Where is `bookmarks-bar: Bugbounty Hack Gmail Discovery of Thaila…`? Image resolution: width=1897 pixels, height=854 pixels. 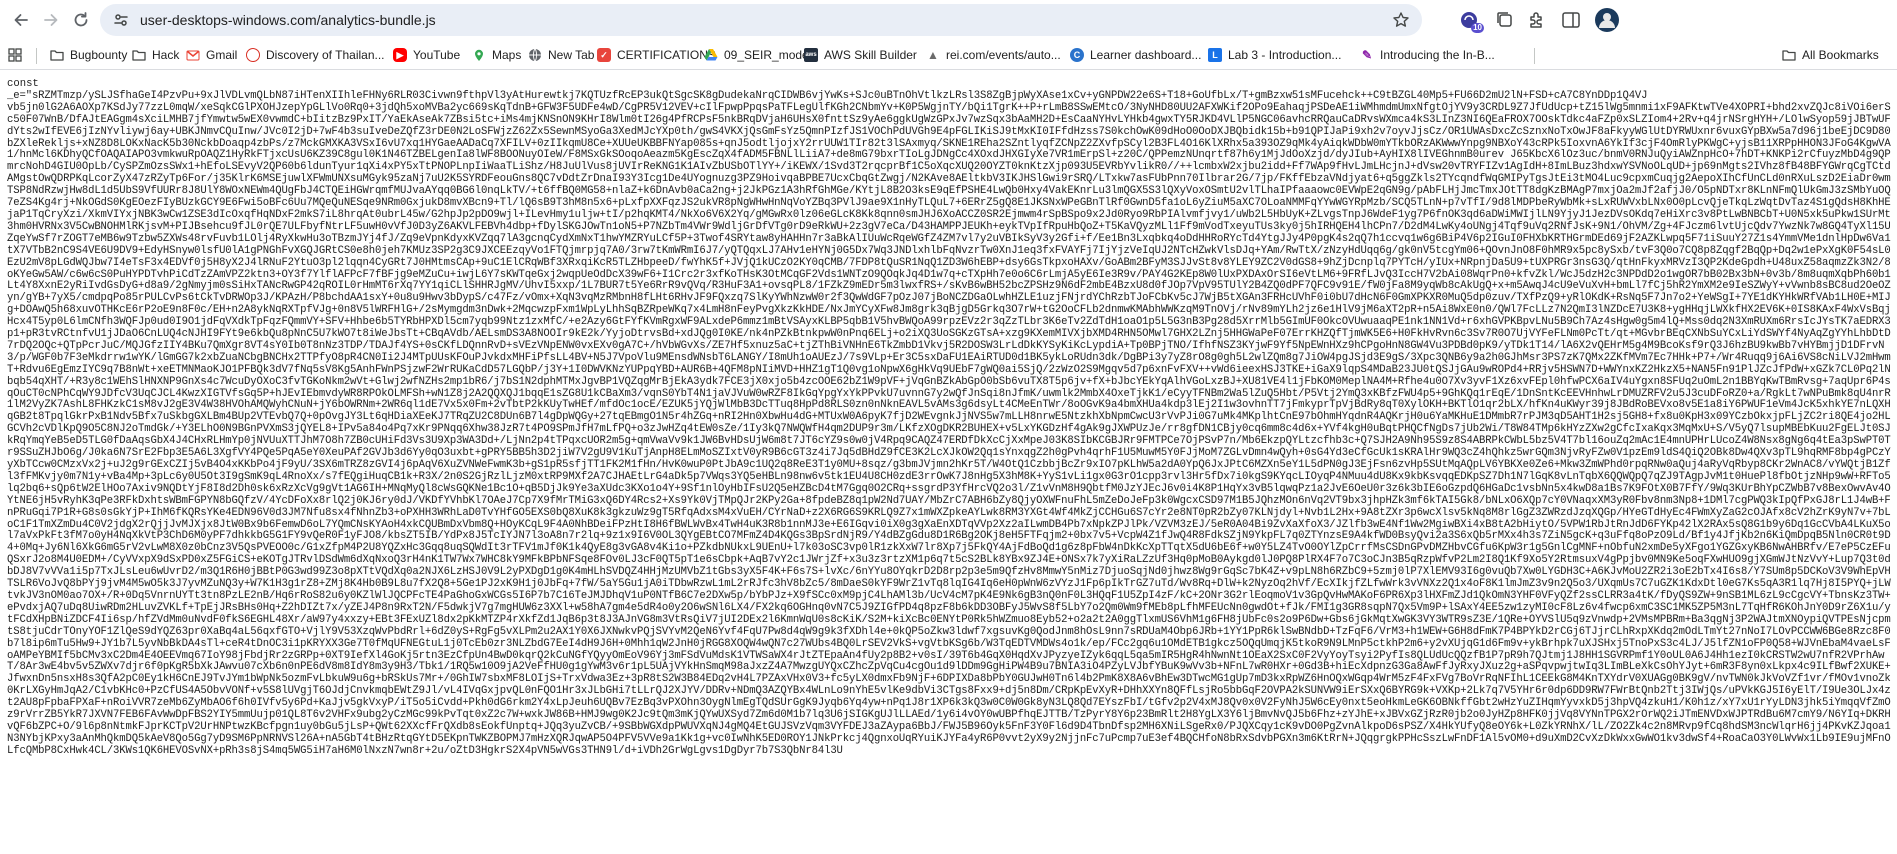 bookmarks-bar: Bugbounty Hack Gmail Discovery of Thaila… is located at coordinates (948, 55).